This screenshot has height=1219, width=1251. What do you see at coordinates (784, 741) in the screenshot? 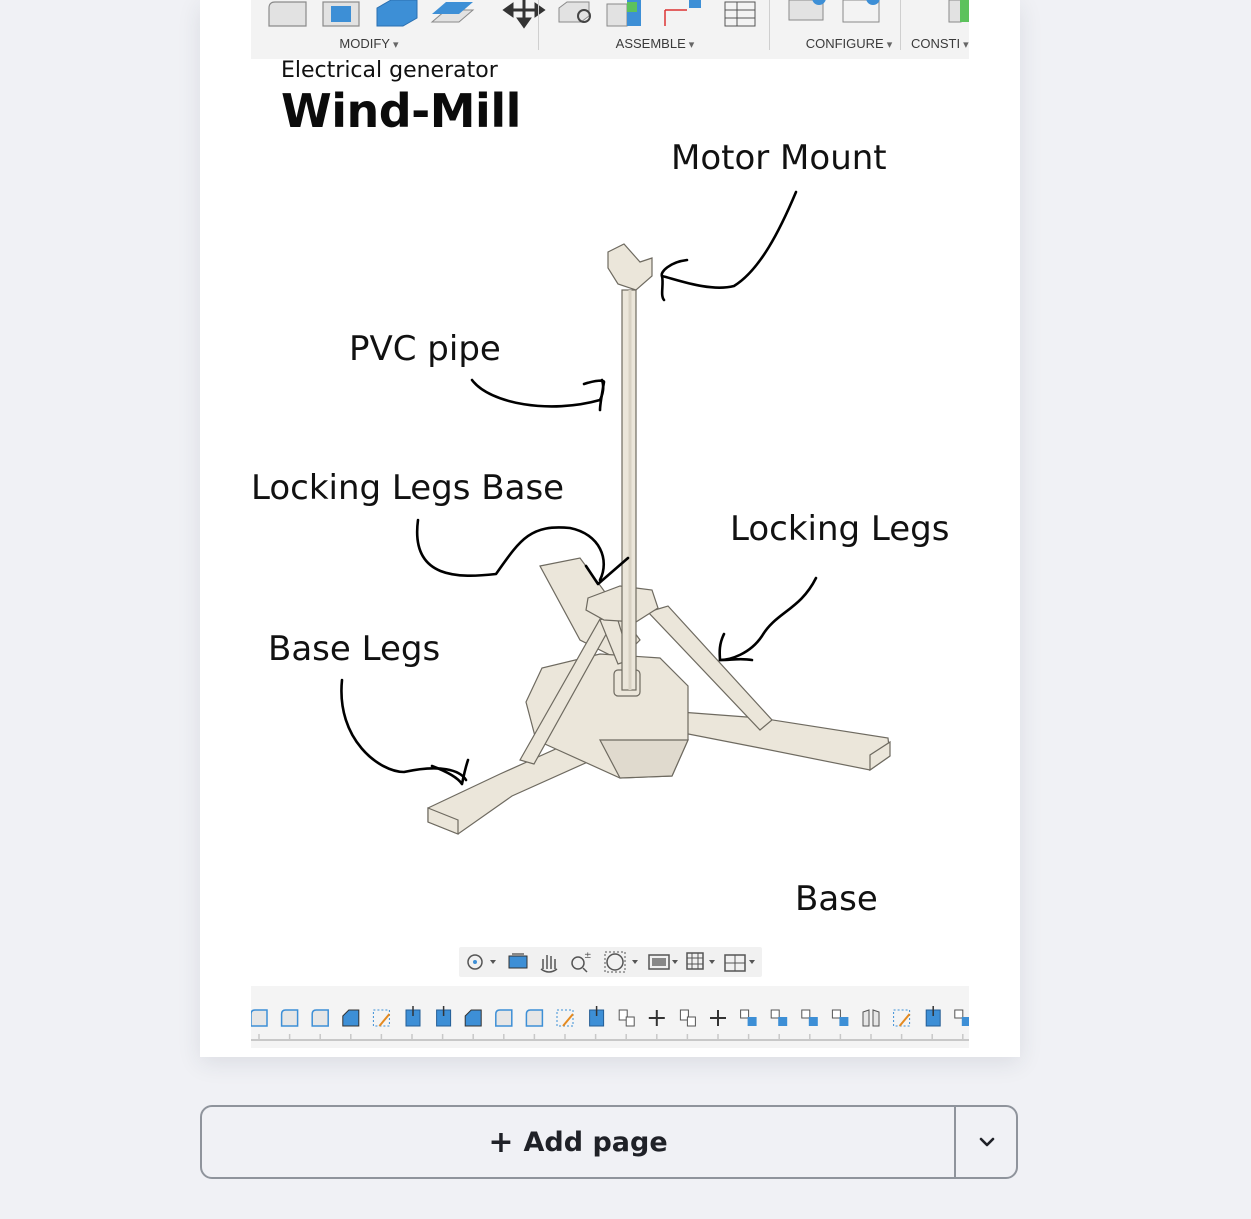
I see `base-leg-right` at bounding box center [784, 741].